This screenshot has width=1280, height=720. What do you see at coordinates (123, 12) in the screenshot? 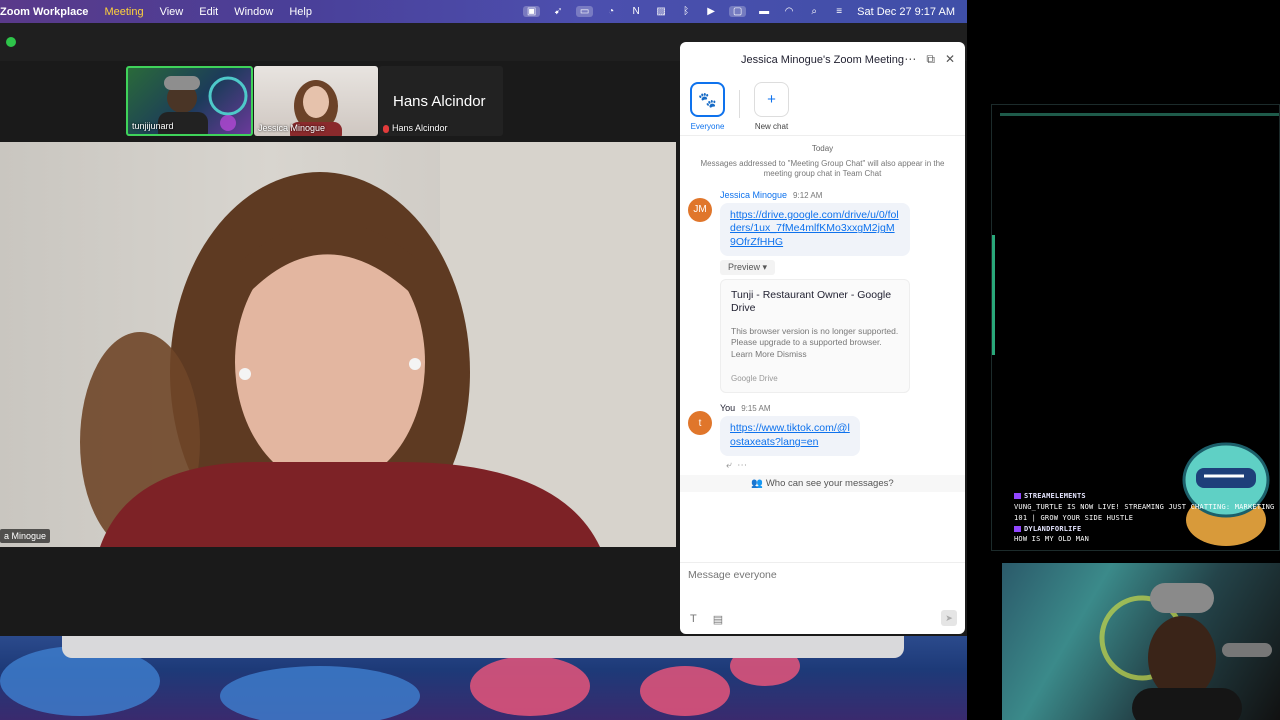
I see `menu-meeting: Meeting` at bounding box center [123, 12].